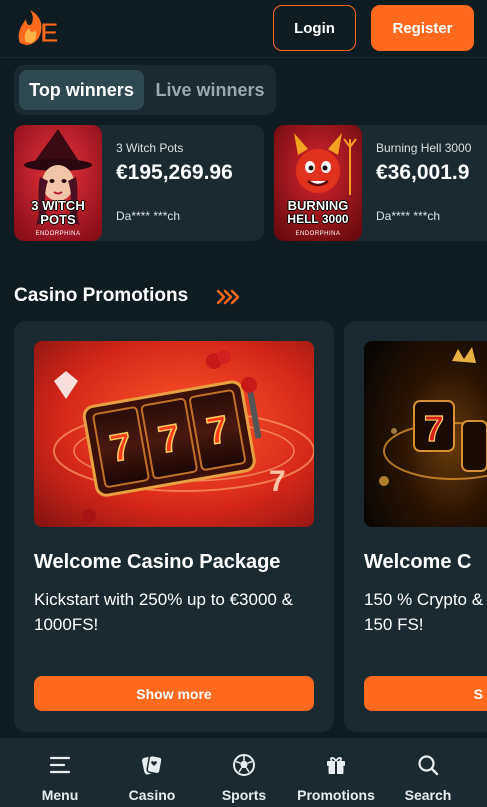 This screenshot has width=487, height=807. What do you see at coordinates (478, 693) in the screenshot?
I see `show-more-label: S` at bounding box center [478, 693].